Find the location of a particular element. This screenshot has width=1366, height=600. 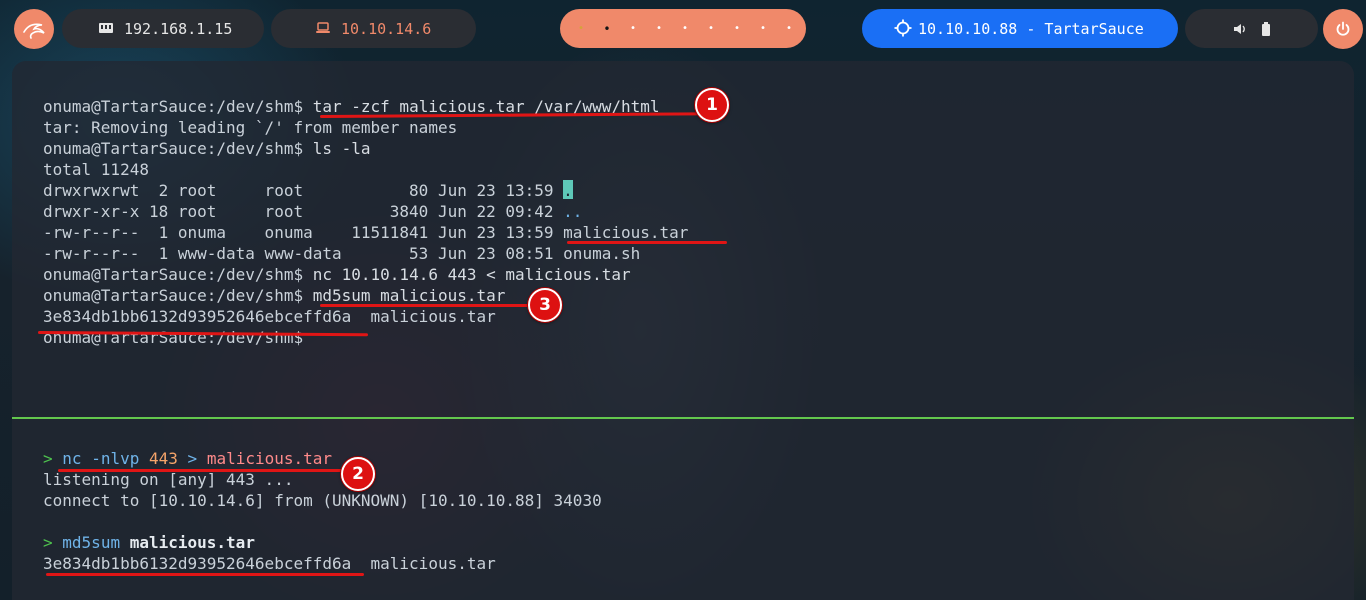

workspace-4: • is located at coordinates (659, 28).